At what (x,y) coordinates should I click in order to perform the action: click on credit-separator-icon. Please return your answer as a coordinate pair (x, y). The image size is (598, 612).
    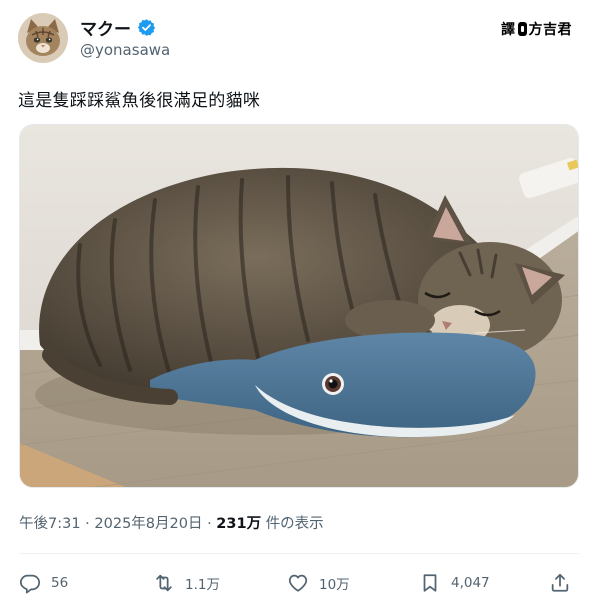
    Looking at the image, I should click on (522, 29).